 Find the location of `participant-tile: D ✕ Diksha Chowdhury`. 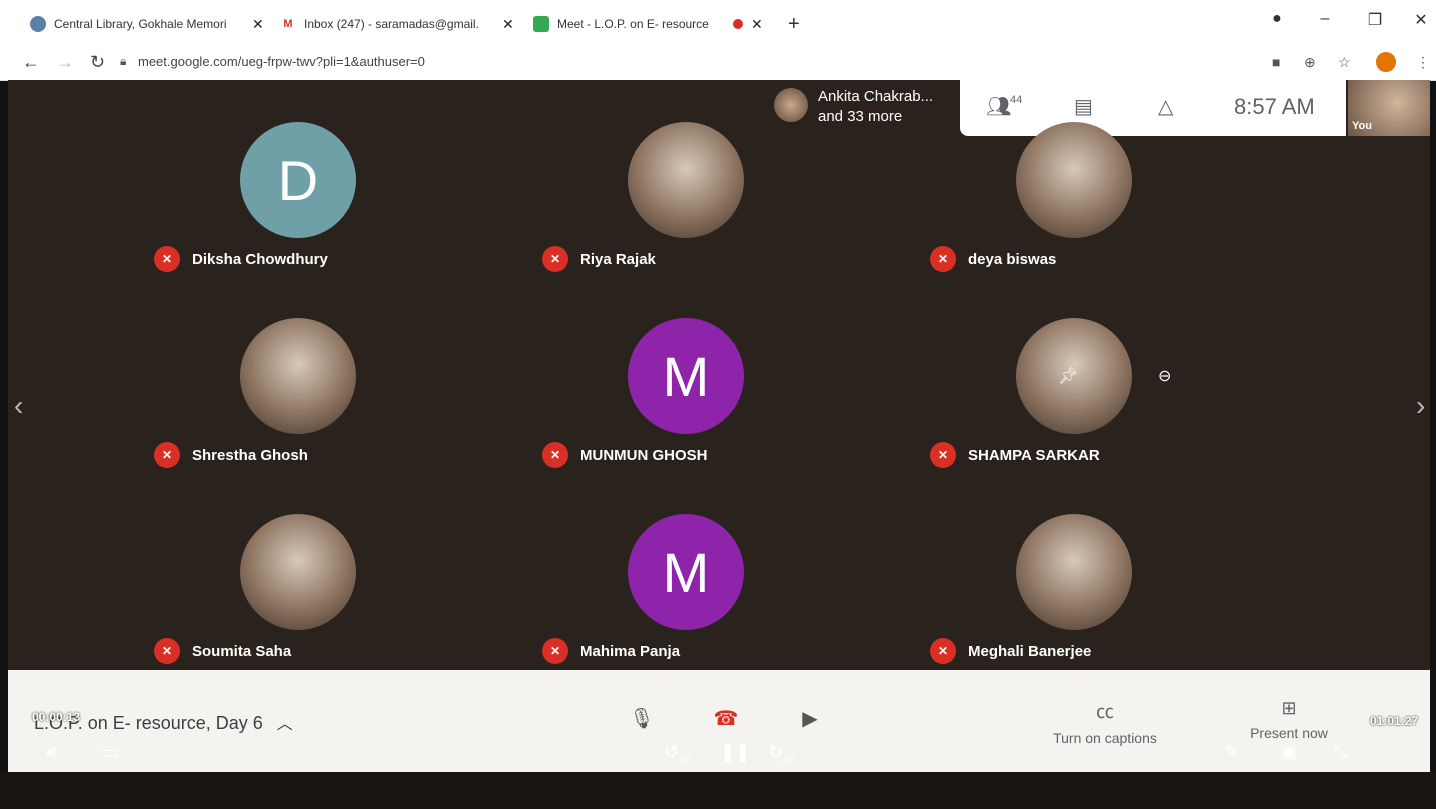

participant-tile: D ✕ Diksha Chowdhury is located at coordinates (274, 207).